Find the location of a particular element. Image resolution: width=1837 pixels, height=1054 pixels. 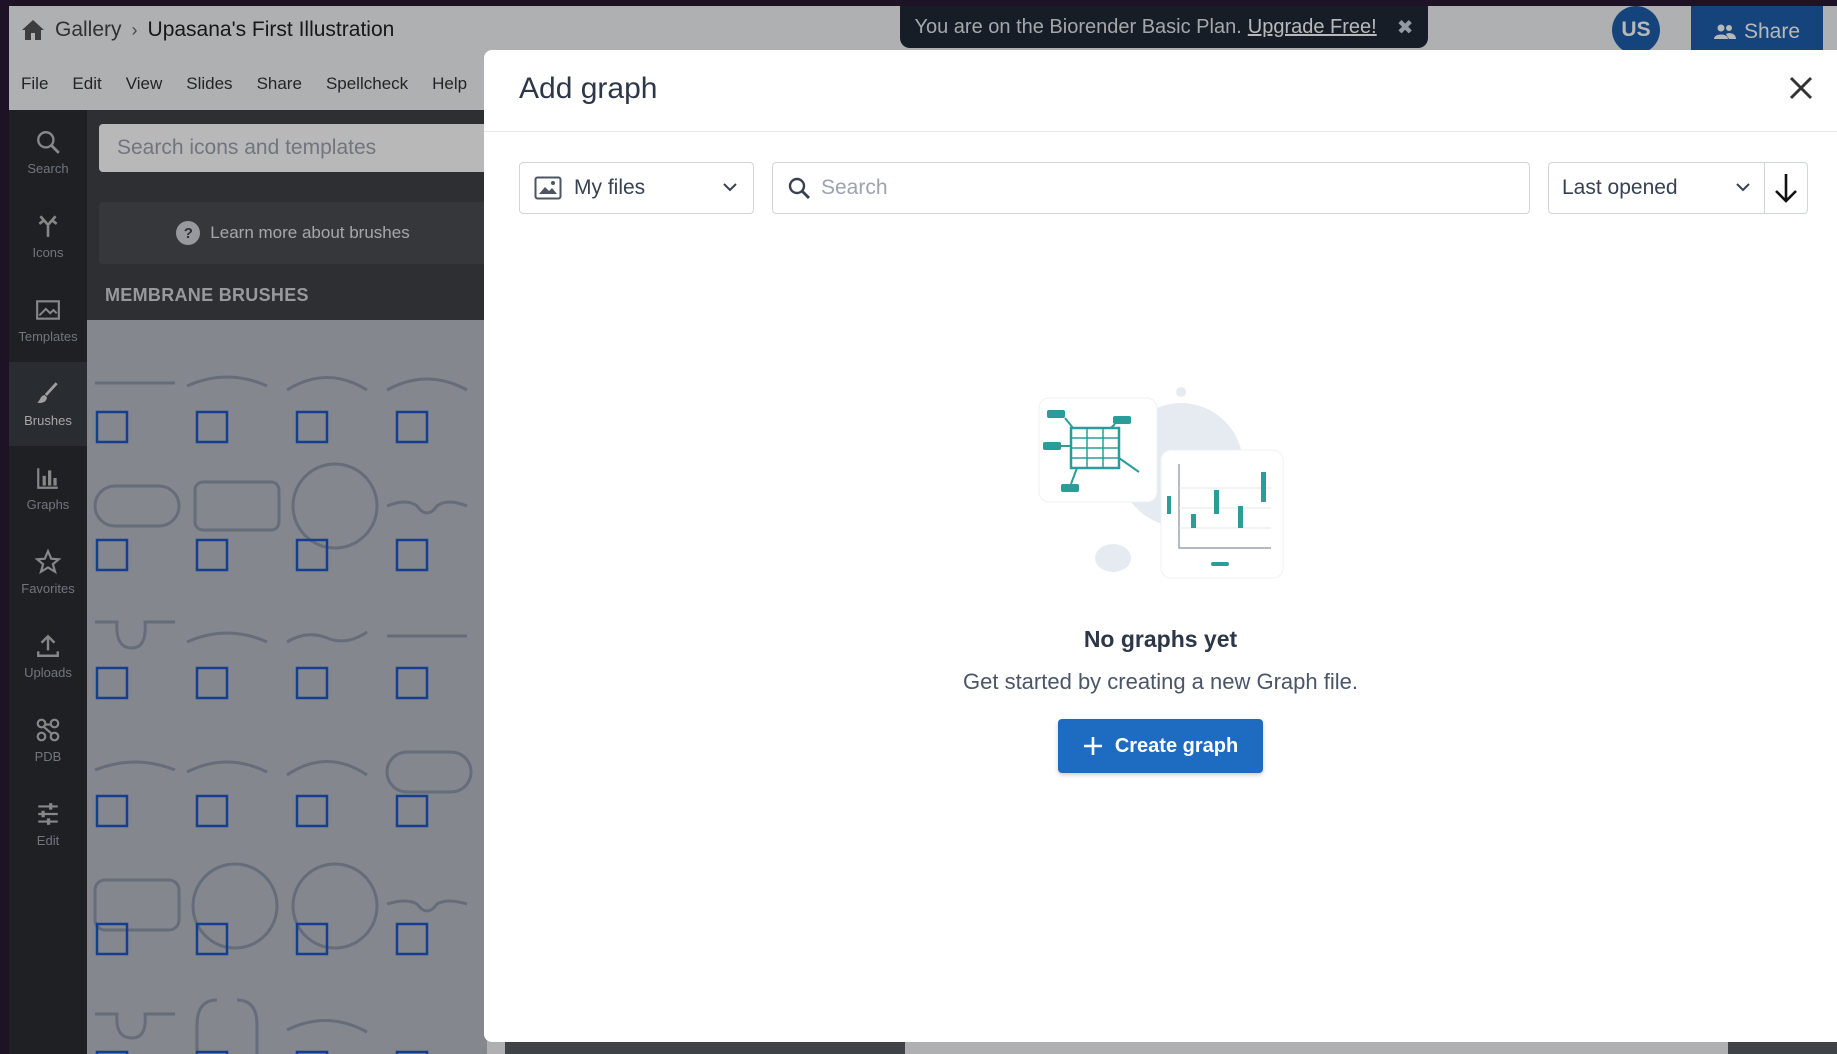

modal-title: Add graph is located at coordinates (588, 88).